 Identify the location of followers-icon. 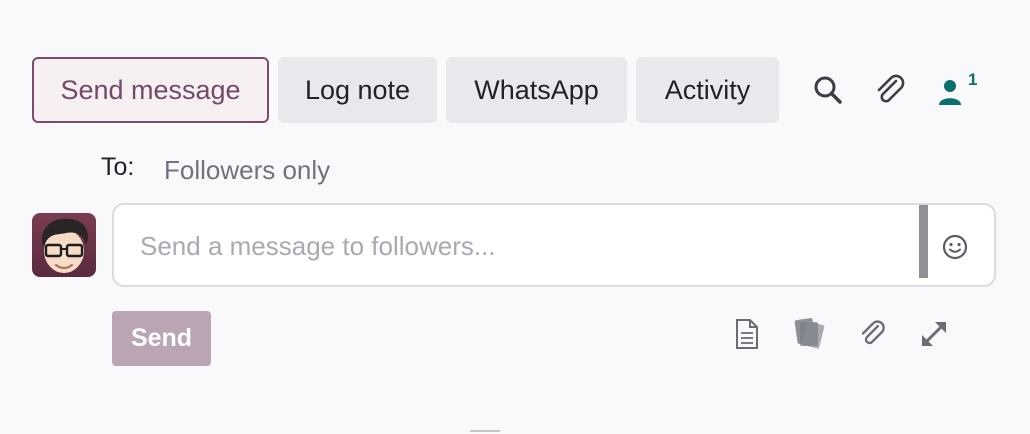
(950, 92).